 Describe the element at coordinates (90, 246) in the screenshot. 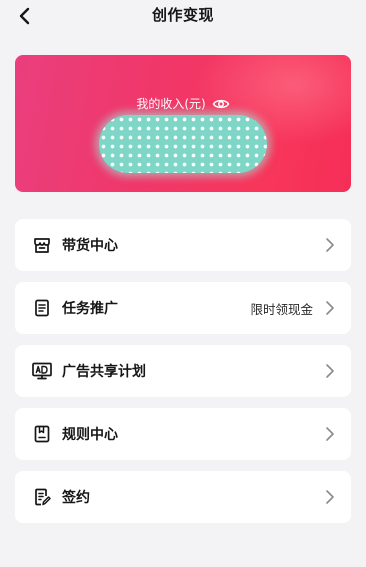

I see `menu-item-label: 带货中心` at that location.